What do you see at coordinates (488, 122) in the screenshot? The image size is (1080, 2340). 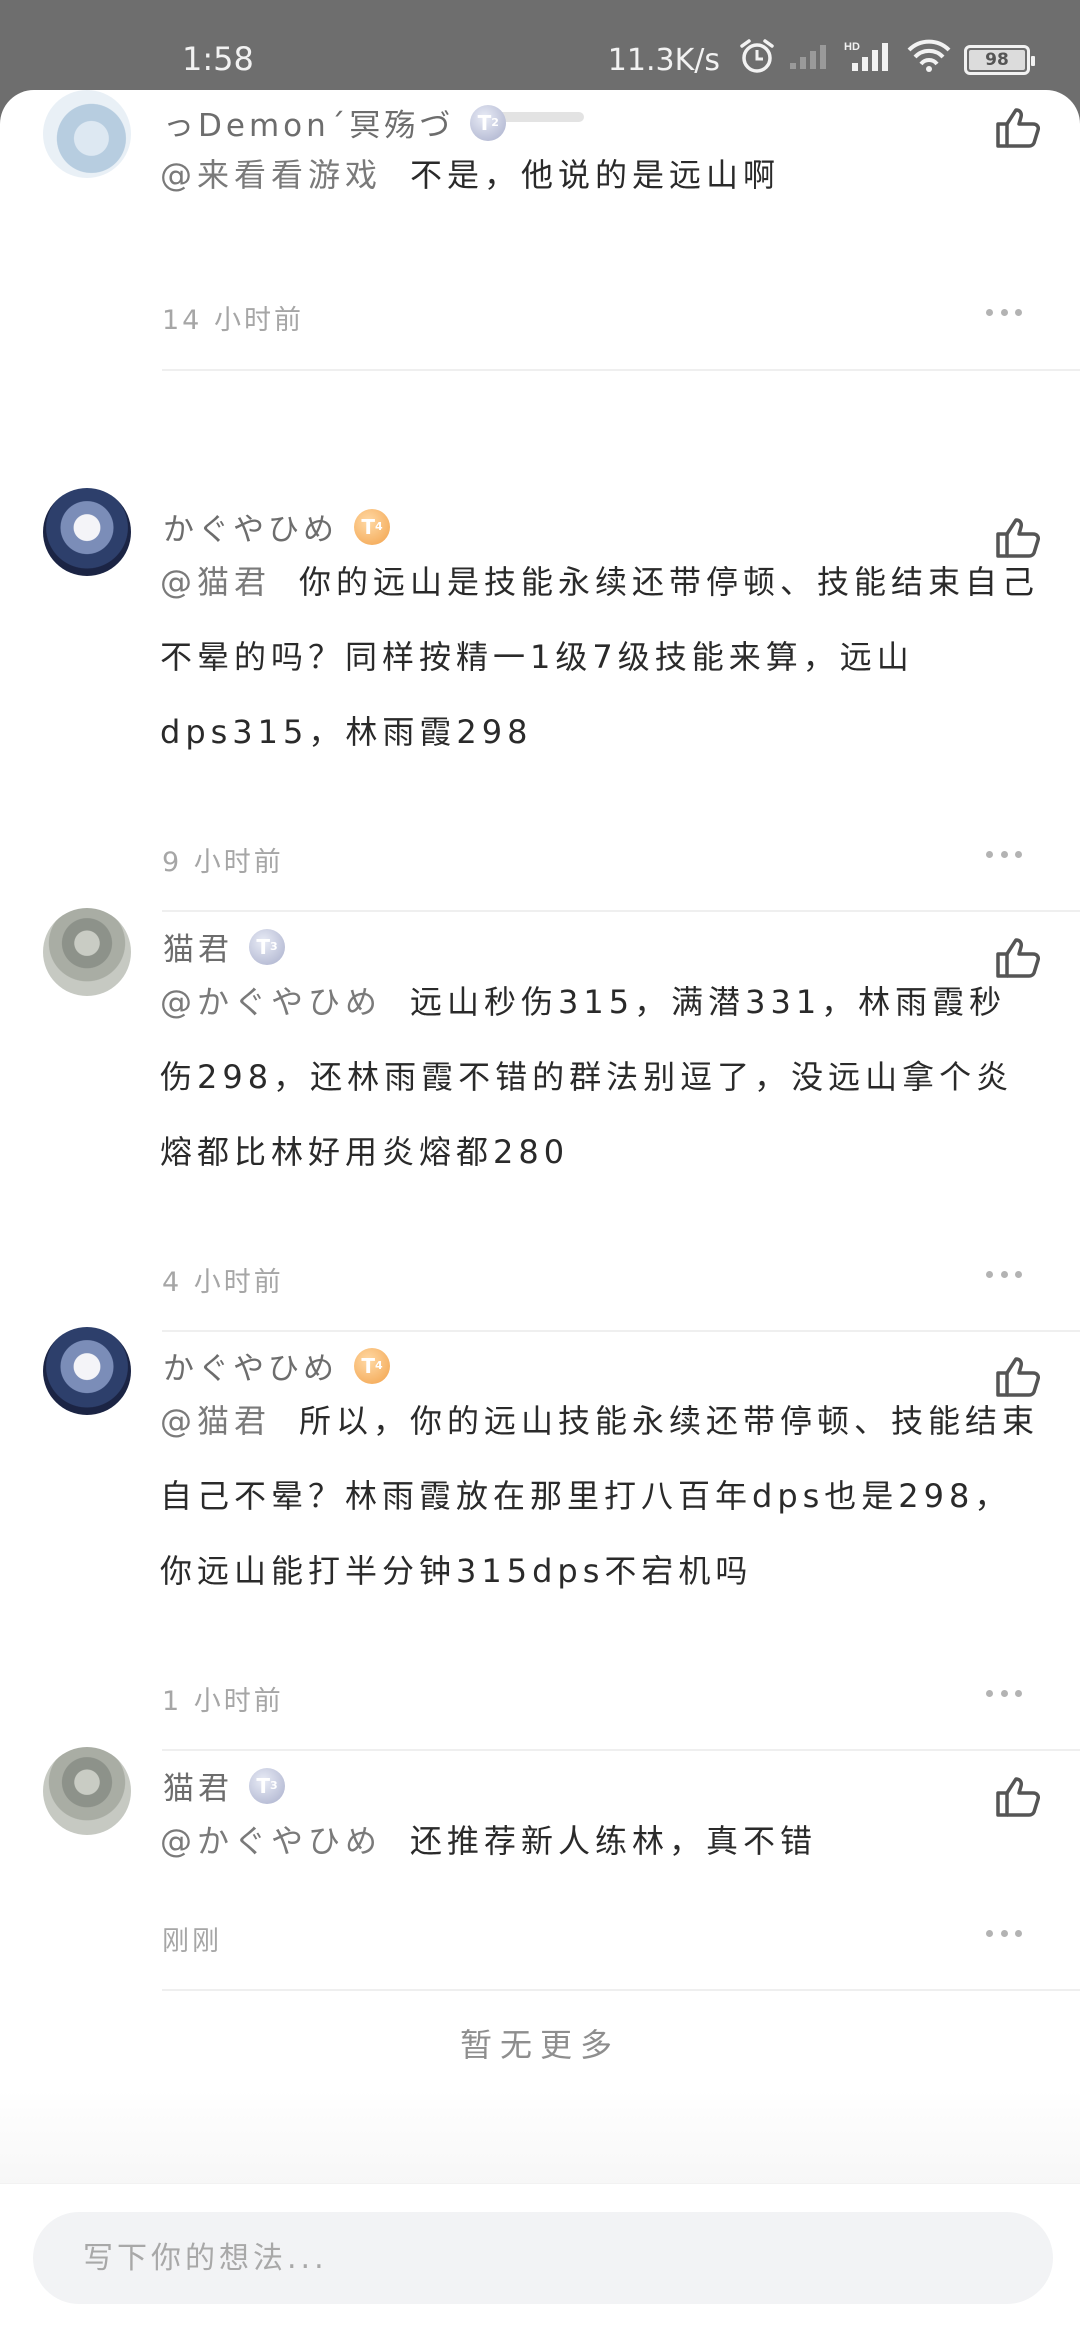 I see `level-badge: T2` at bounding box center [488, 122].